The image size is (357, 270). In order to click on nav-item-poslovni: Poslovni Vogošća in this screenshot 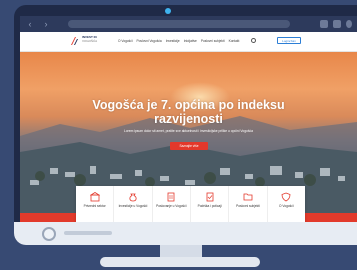, I will do `click(149, 41)`.